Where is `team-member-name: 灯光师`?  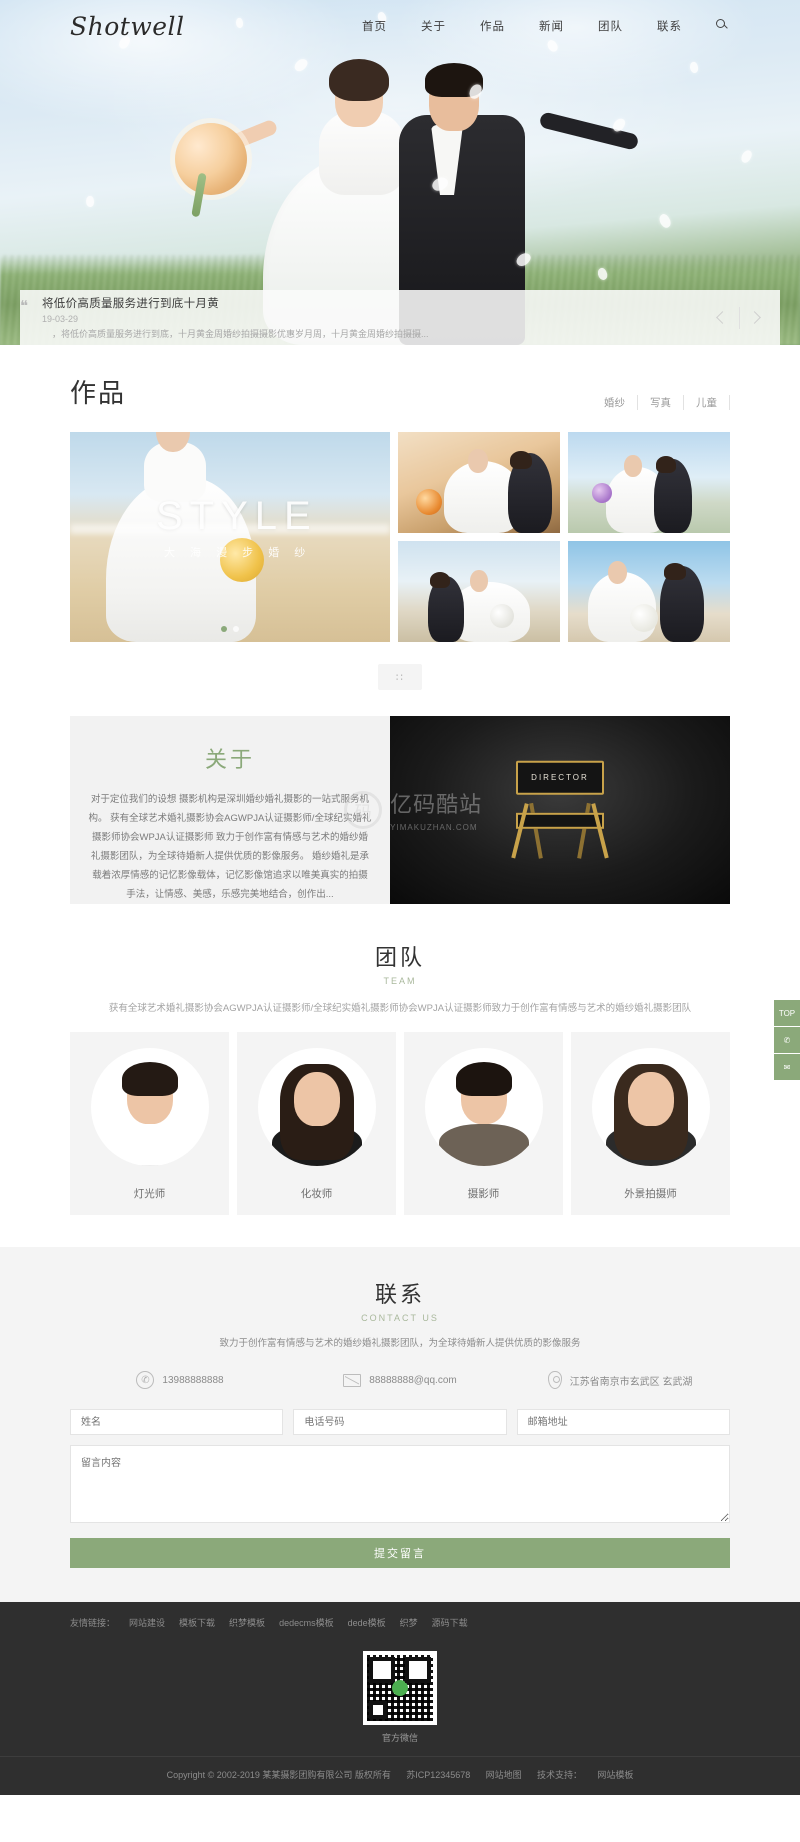 team-member-name: 灯光师 is located at coordinates (149, 1194).